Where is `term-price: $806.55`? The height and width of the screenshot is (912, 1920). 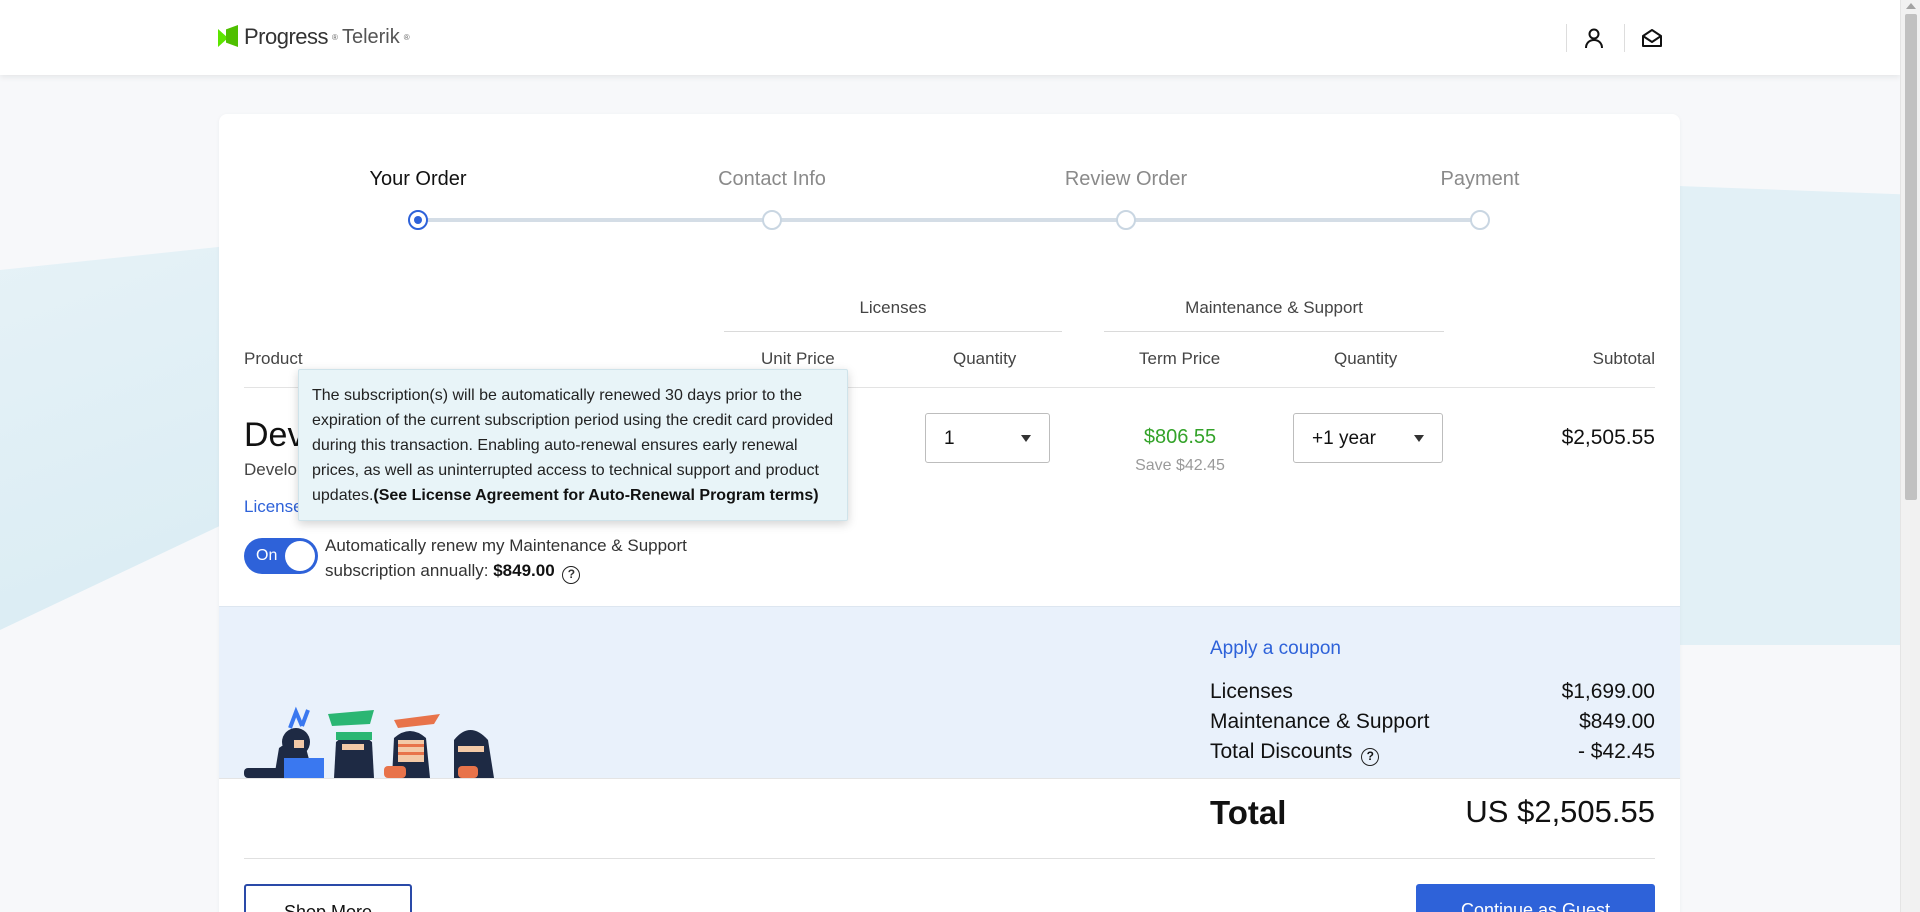
term-price: $806.55 is located at coordinates (1180, 437).